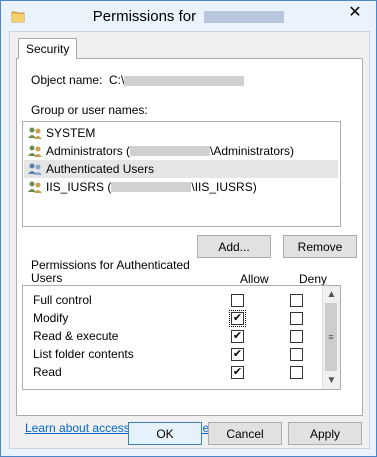 This screenshot has width=377, height=457. What do you see at coordinates (296, 372) in the screenshot?
I see `deny-checkbox-read` at bounding box center [296, 372].